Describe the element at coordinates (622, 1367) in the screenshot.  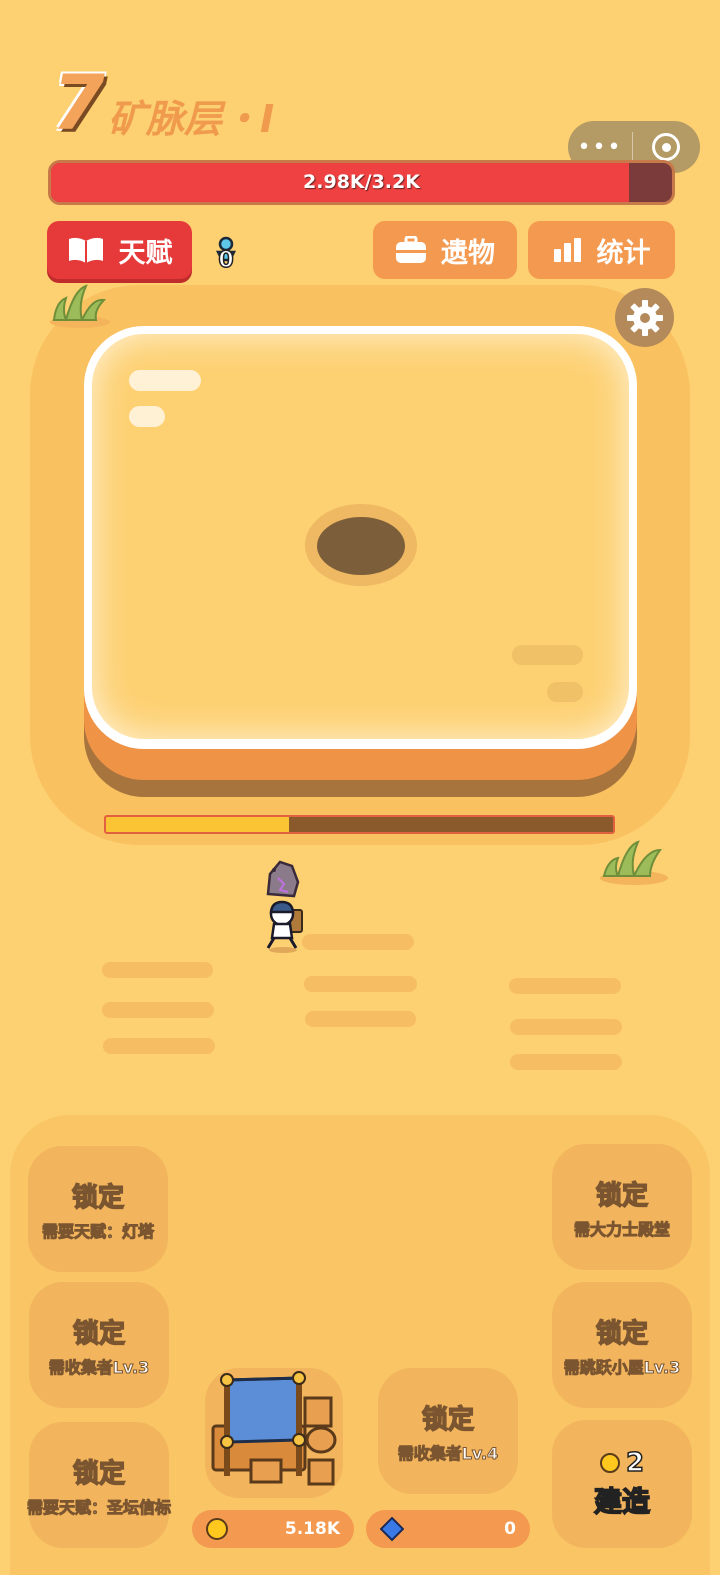
I see `lock-requirement: 需跳跃小屋Lv.3` at that location.